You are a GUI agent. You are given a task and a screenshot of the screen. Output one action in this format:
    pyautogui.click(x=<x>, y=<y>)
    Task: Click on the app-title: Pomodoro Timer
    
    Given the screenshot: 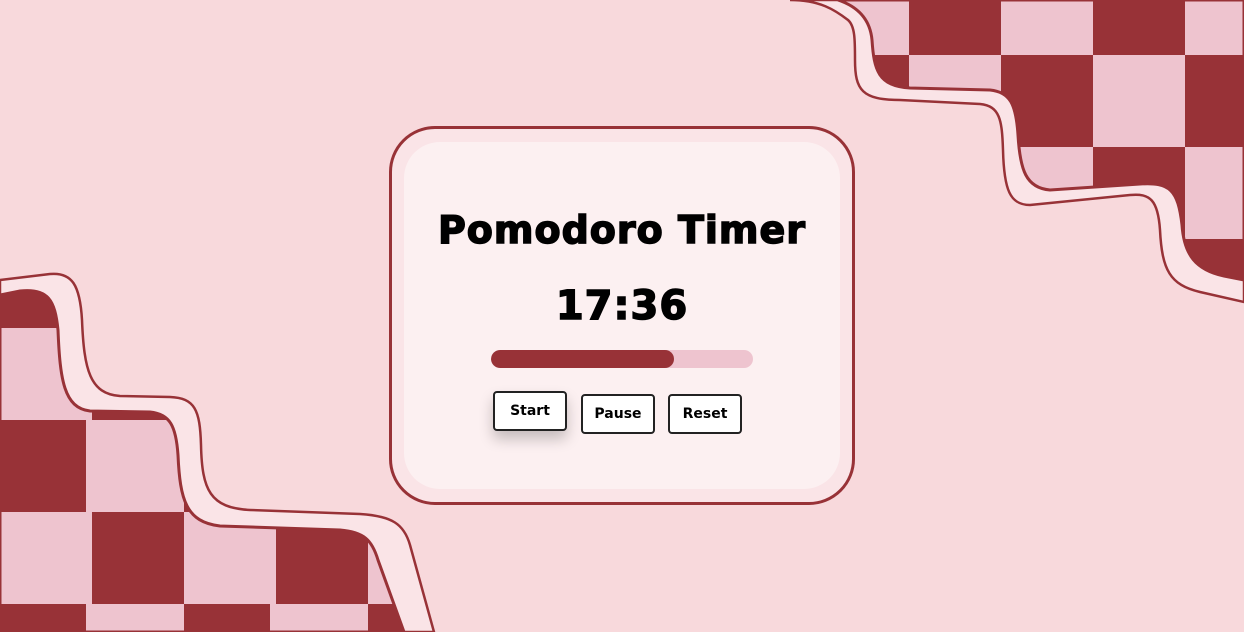 What is the action you would take?
    pyautogui.click(x=622, y=230)
    